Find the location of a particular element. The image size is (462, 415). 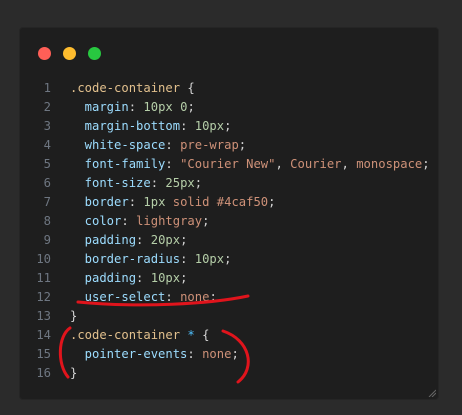

code-token: font-family is located at coordinates (118, 164).